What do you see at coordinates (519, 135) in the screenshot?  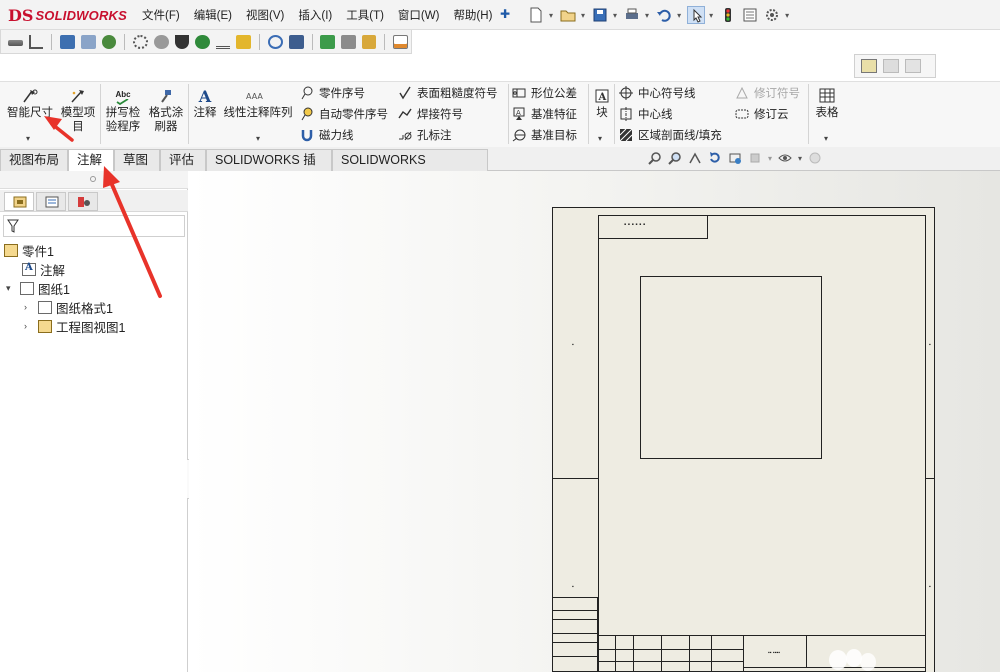 I see `datum-target-icon` at bounding box center [519, 135].